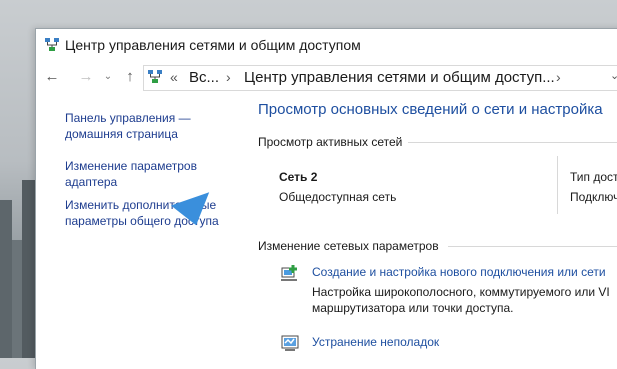  What do you see at coordinates (213, 45) in the screenshot?
I see `window-title: Центр управления сетями и общим доступом` at bounding box center [213, 45].